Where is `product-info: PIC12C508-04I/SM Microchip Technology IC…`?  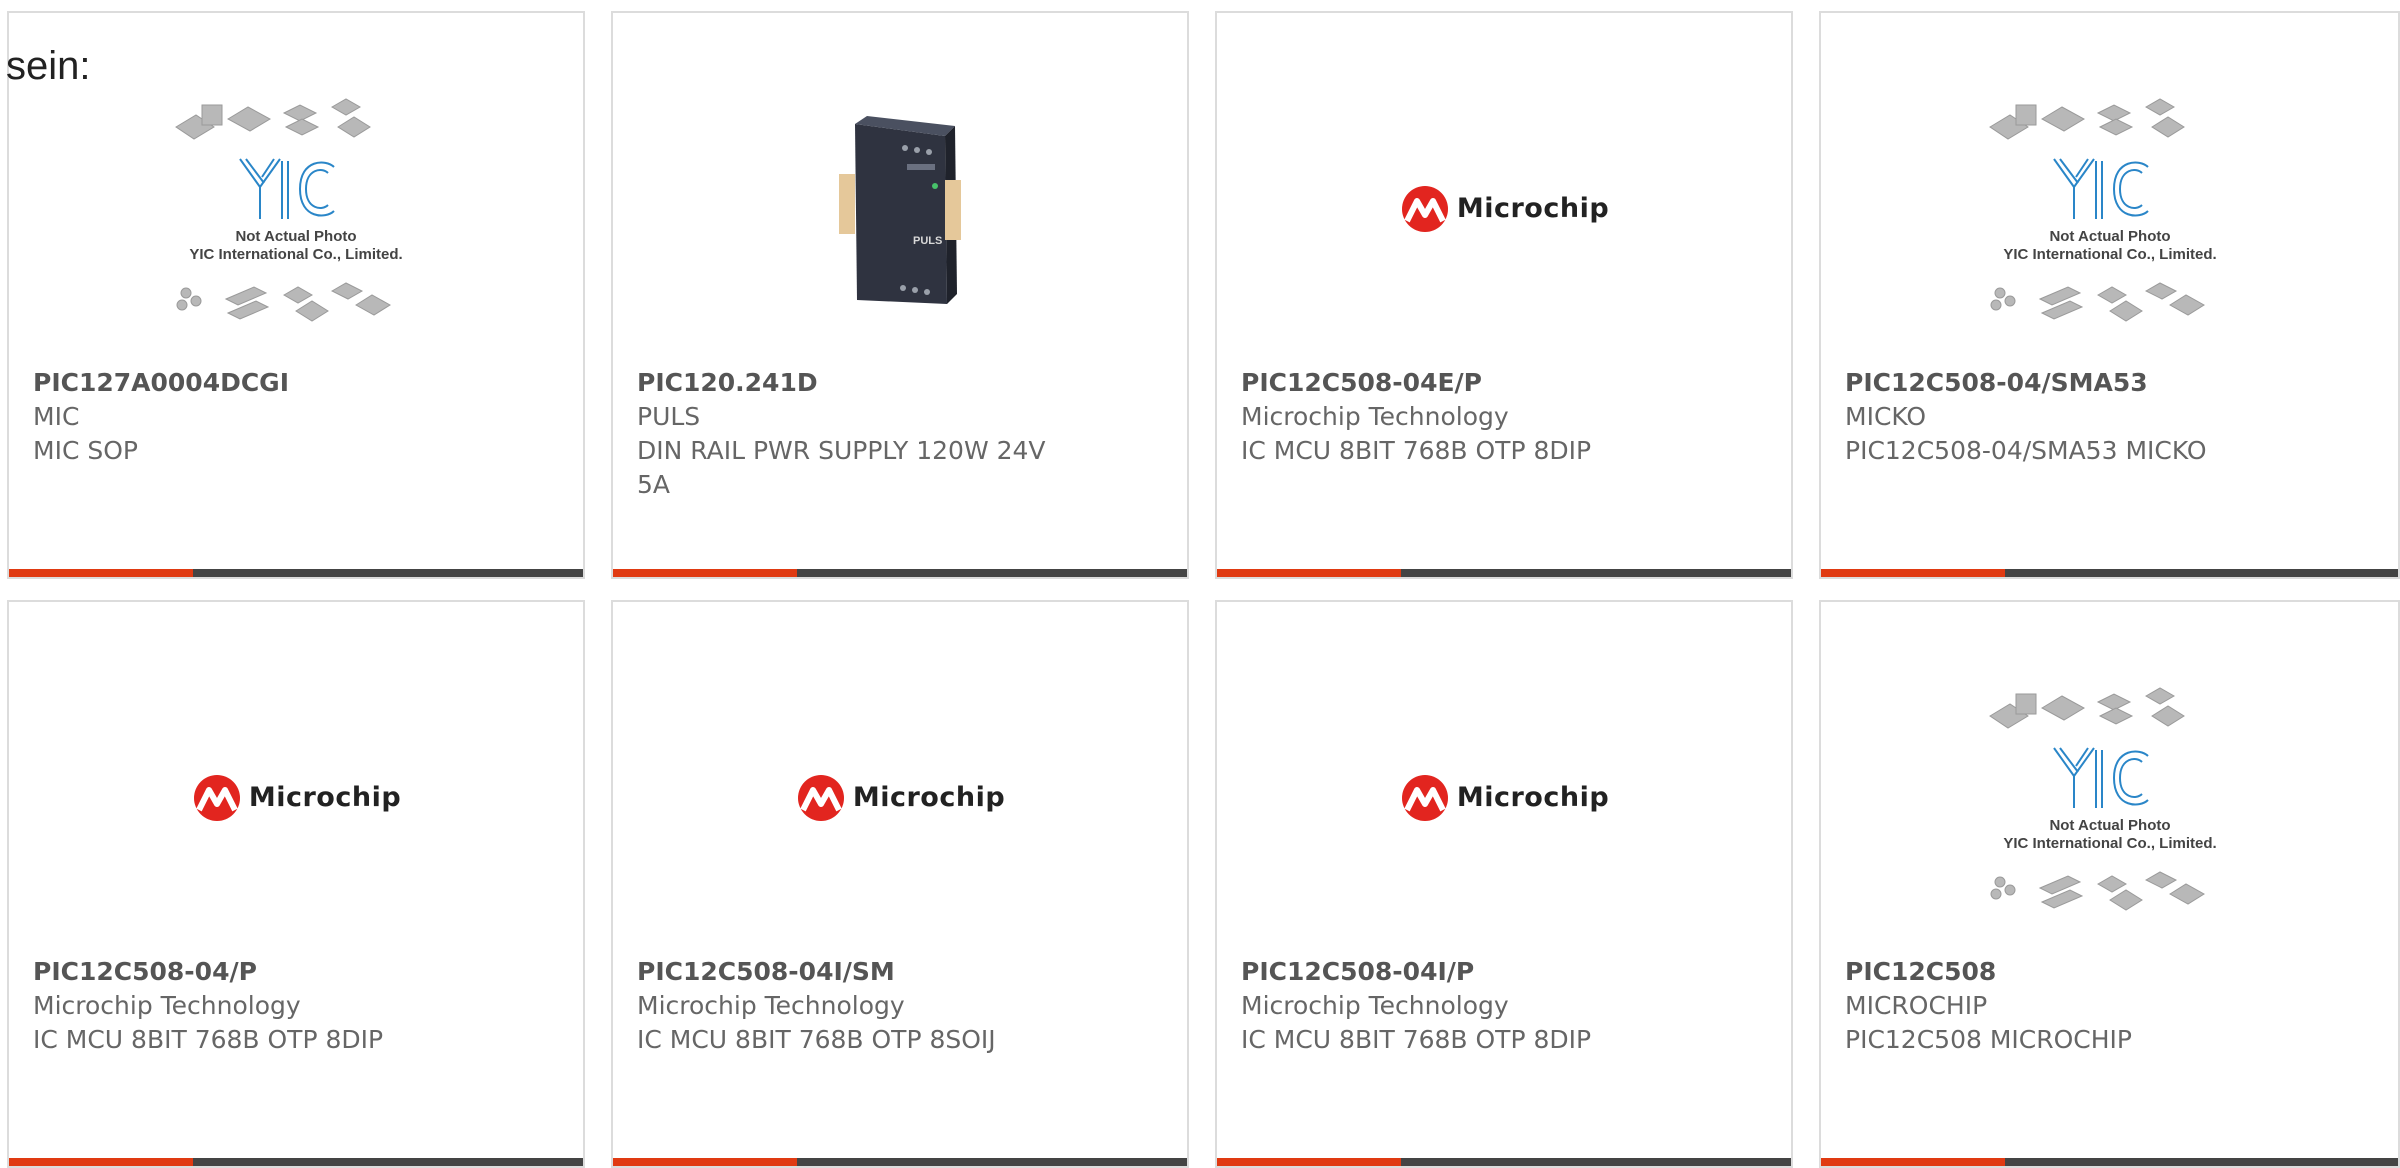
product-info: PIC12C508-04I/SM Microchip Technology IC… is located at coordinates (900, 1006).